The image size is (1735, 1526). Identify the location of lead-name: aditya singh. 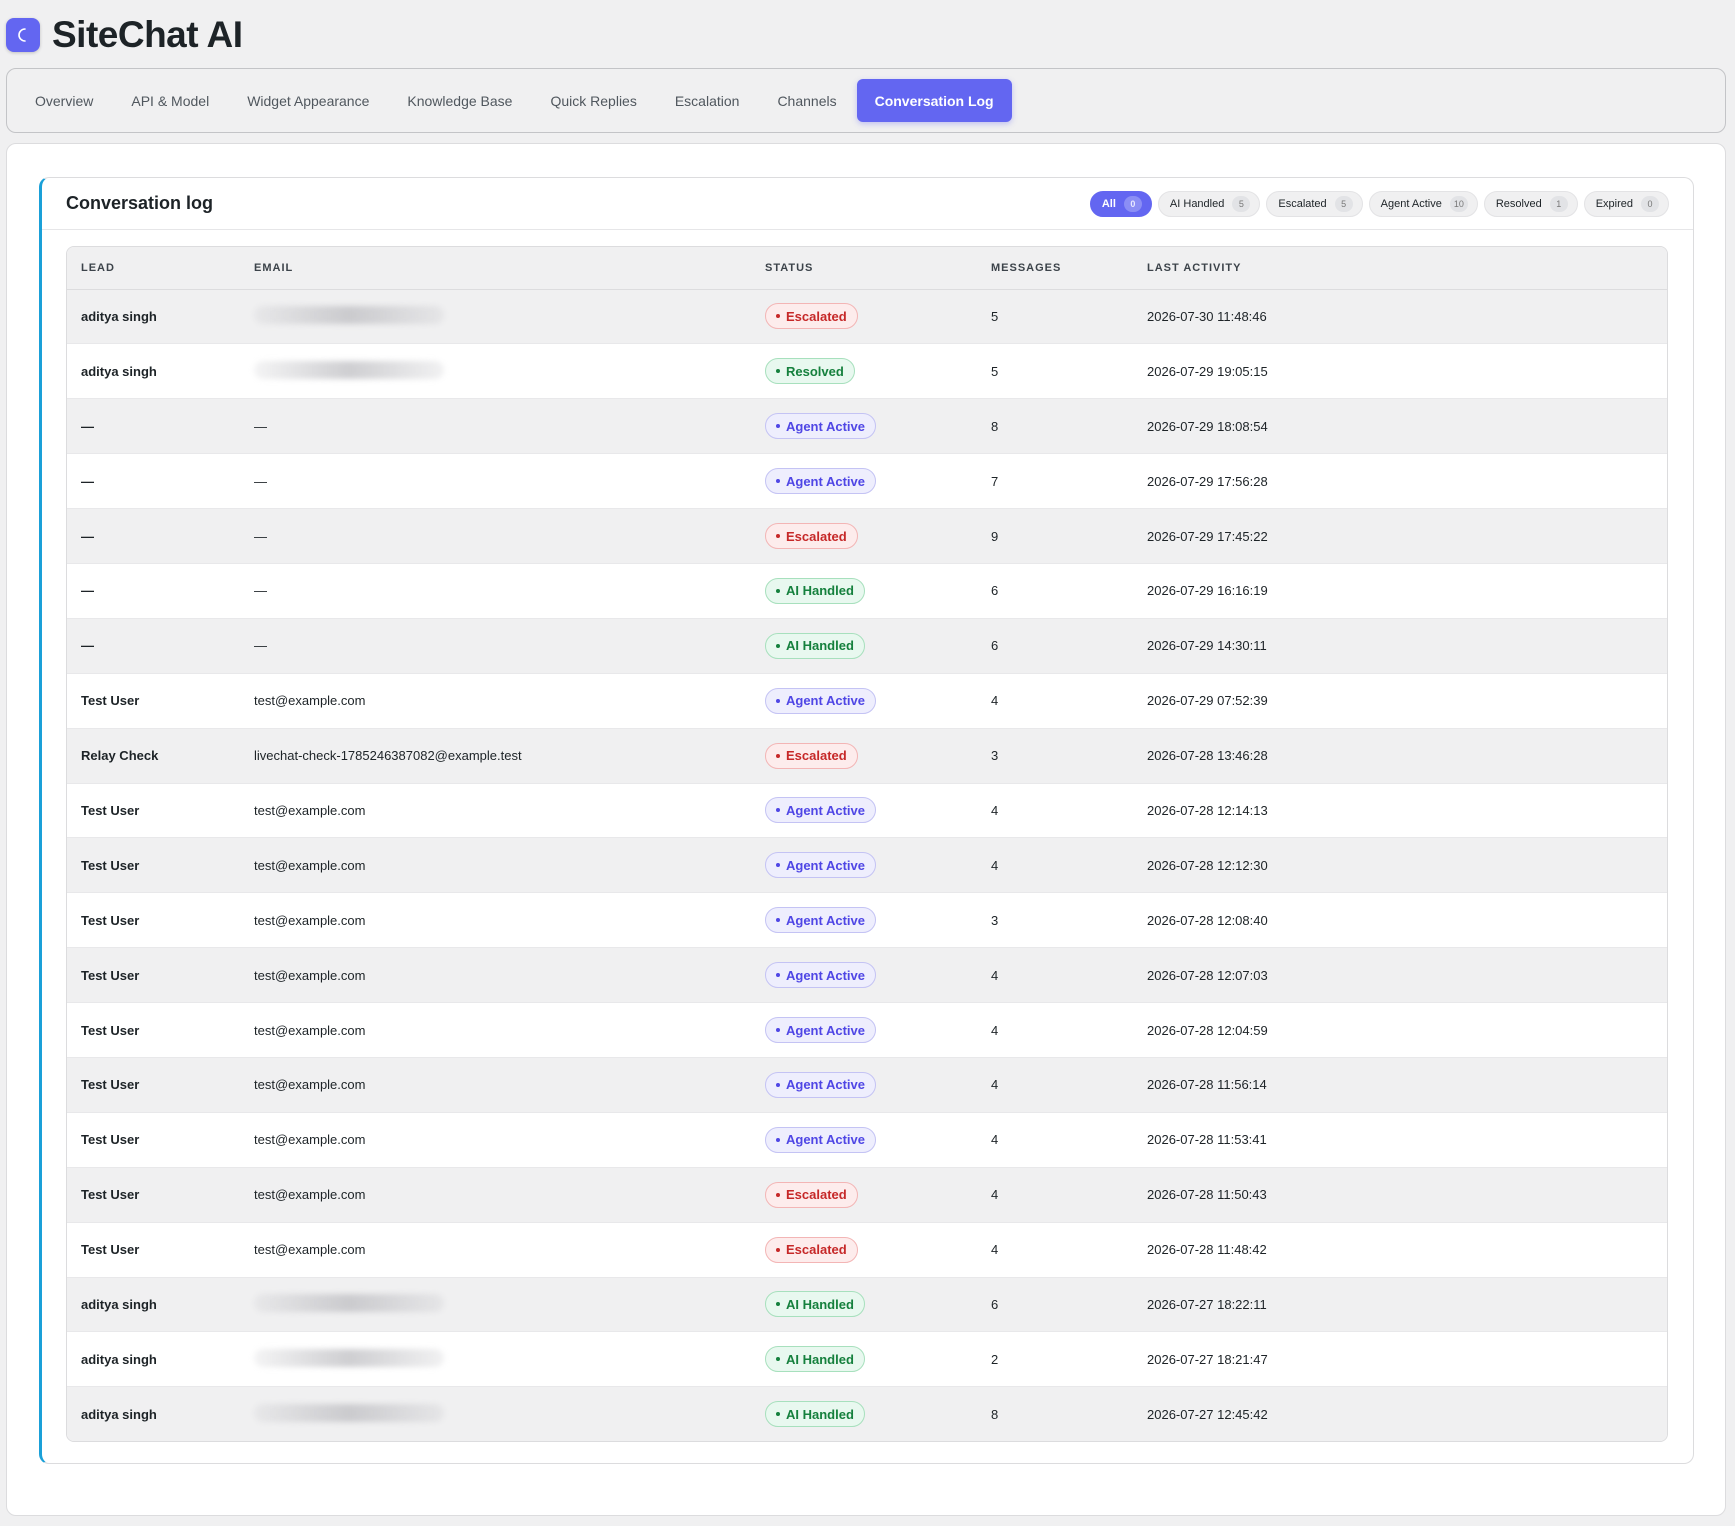
(153, 1359).